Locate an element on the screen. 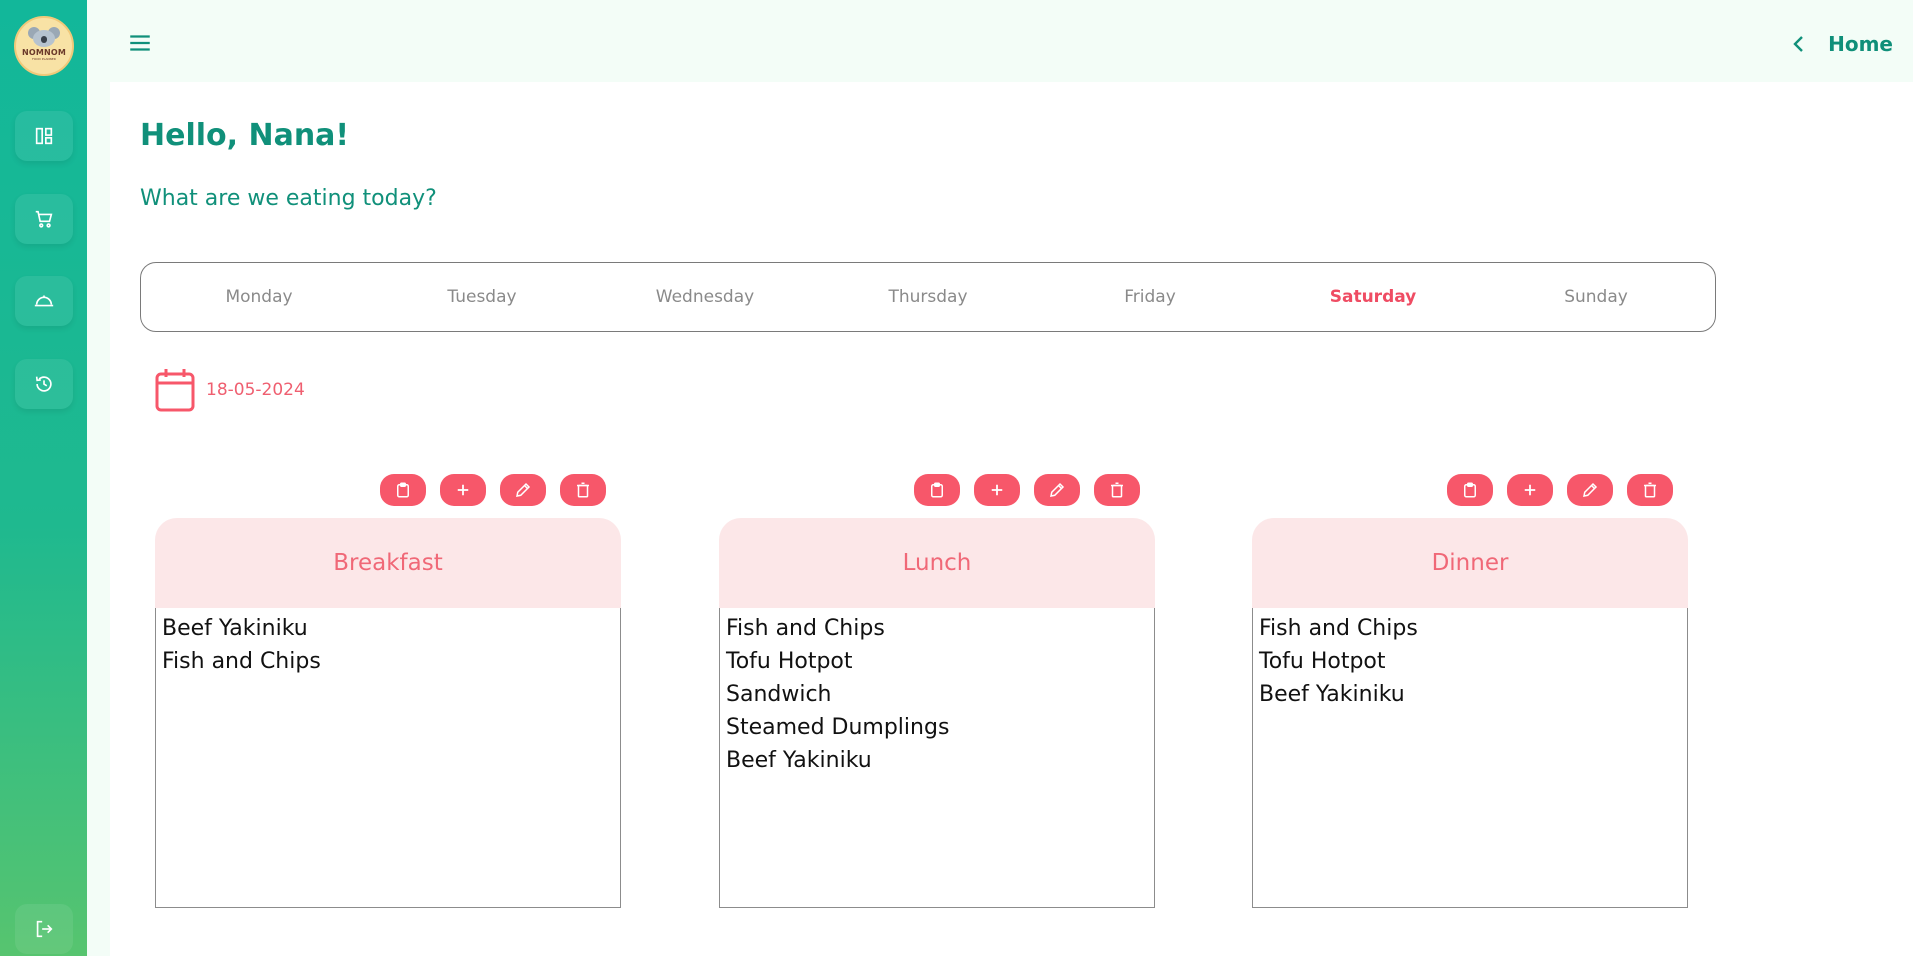 This screenshot has height=956, width=1913. meal-list: Fish and Chips Tofu Hotpot Beef Yakiniku is located at coordinates (1470, 758).